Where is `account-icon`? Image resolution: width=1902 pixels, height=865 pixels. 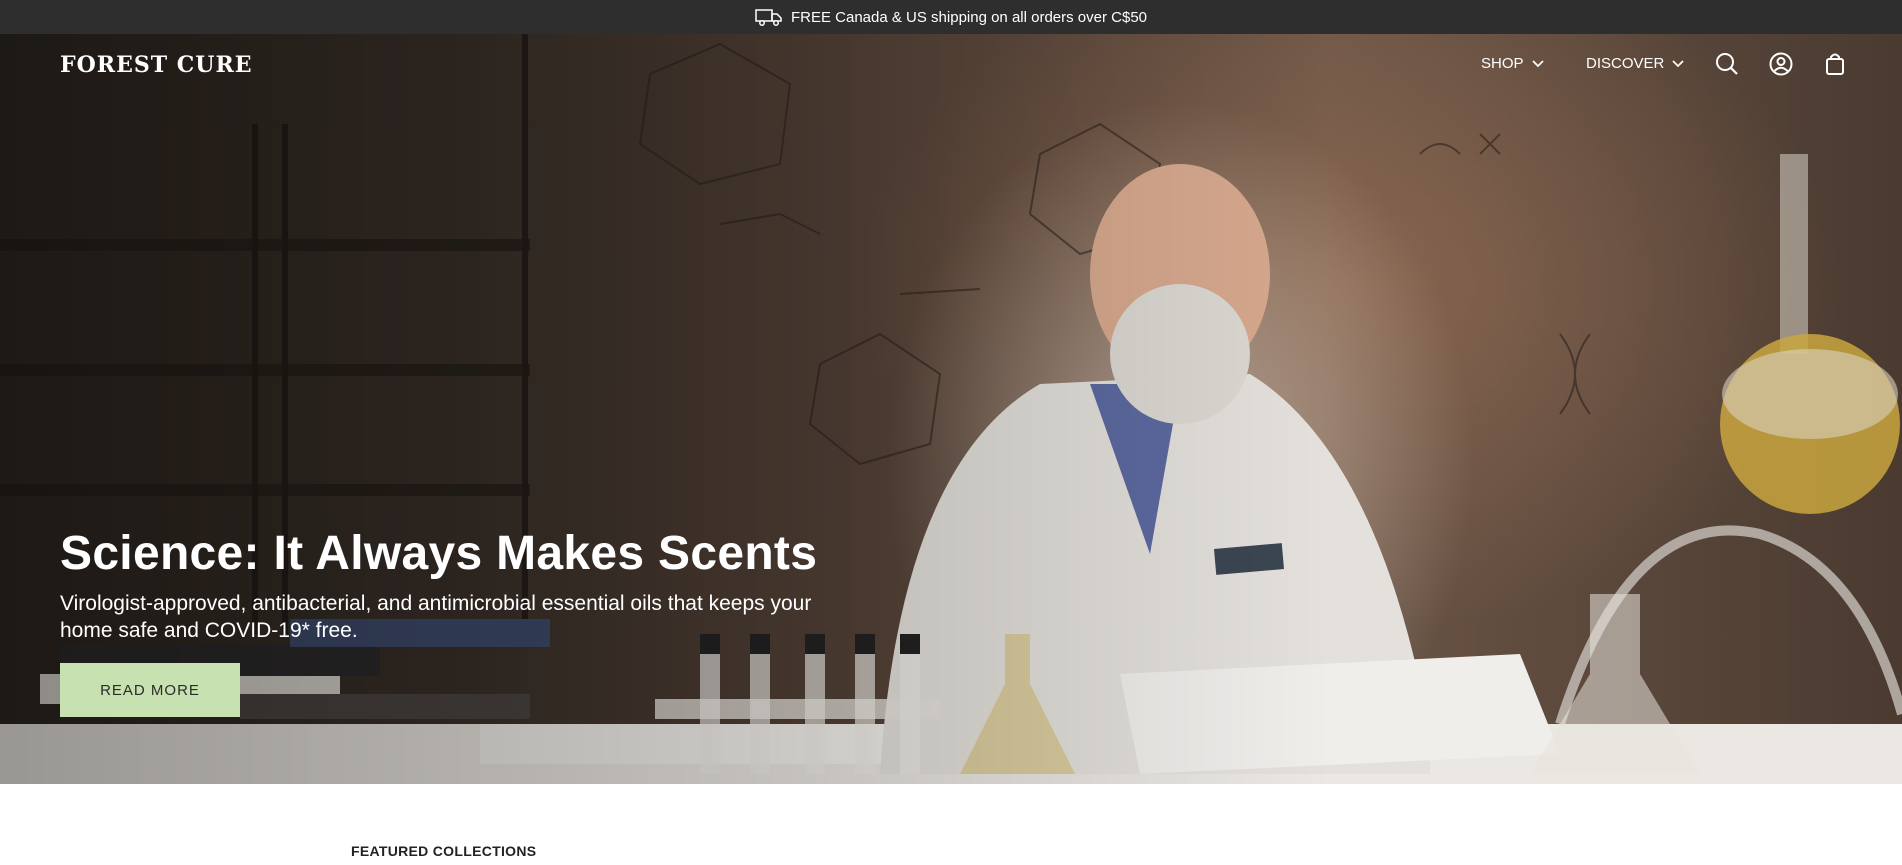 account-icon is located at coordinates (1781, 64).